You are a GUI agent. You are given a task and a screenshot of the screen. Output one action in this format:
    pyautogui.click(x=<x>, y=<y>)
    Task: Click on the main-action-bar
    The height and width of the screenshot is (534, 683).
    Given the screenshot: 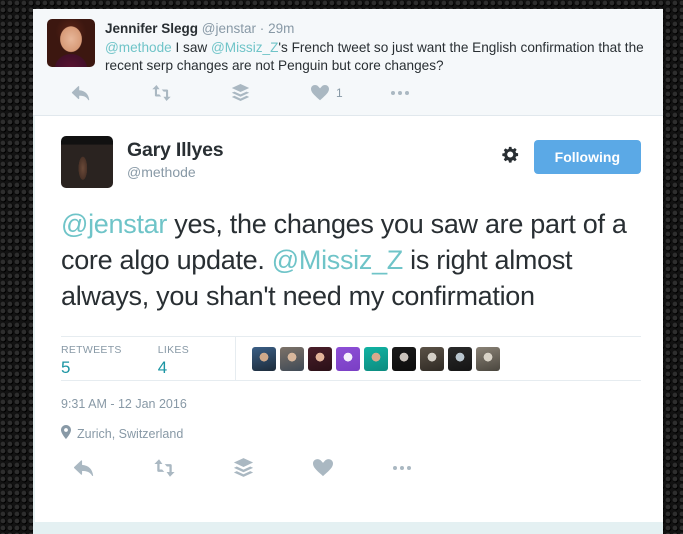 What is the action you would take?
    pyautogui.click(x=351, y=459)
    